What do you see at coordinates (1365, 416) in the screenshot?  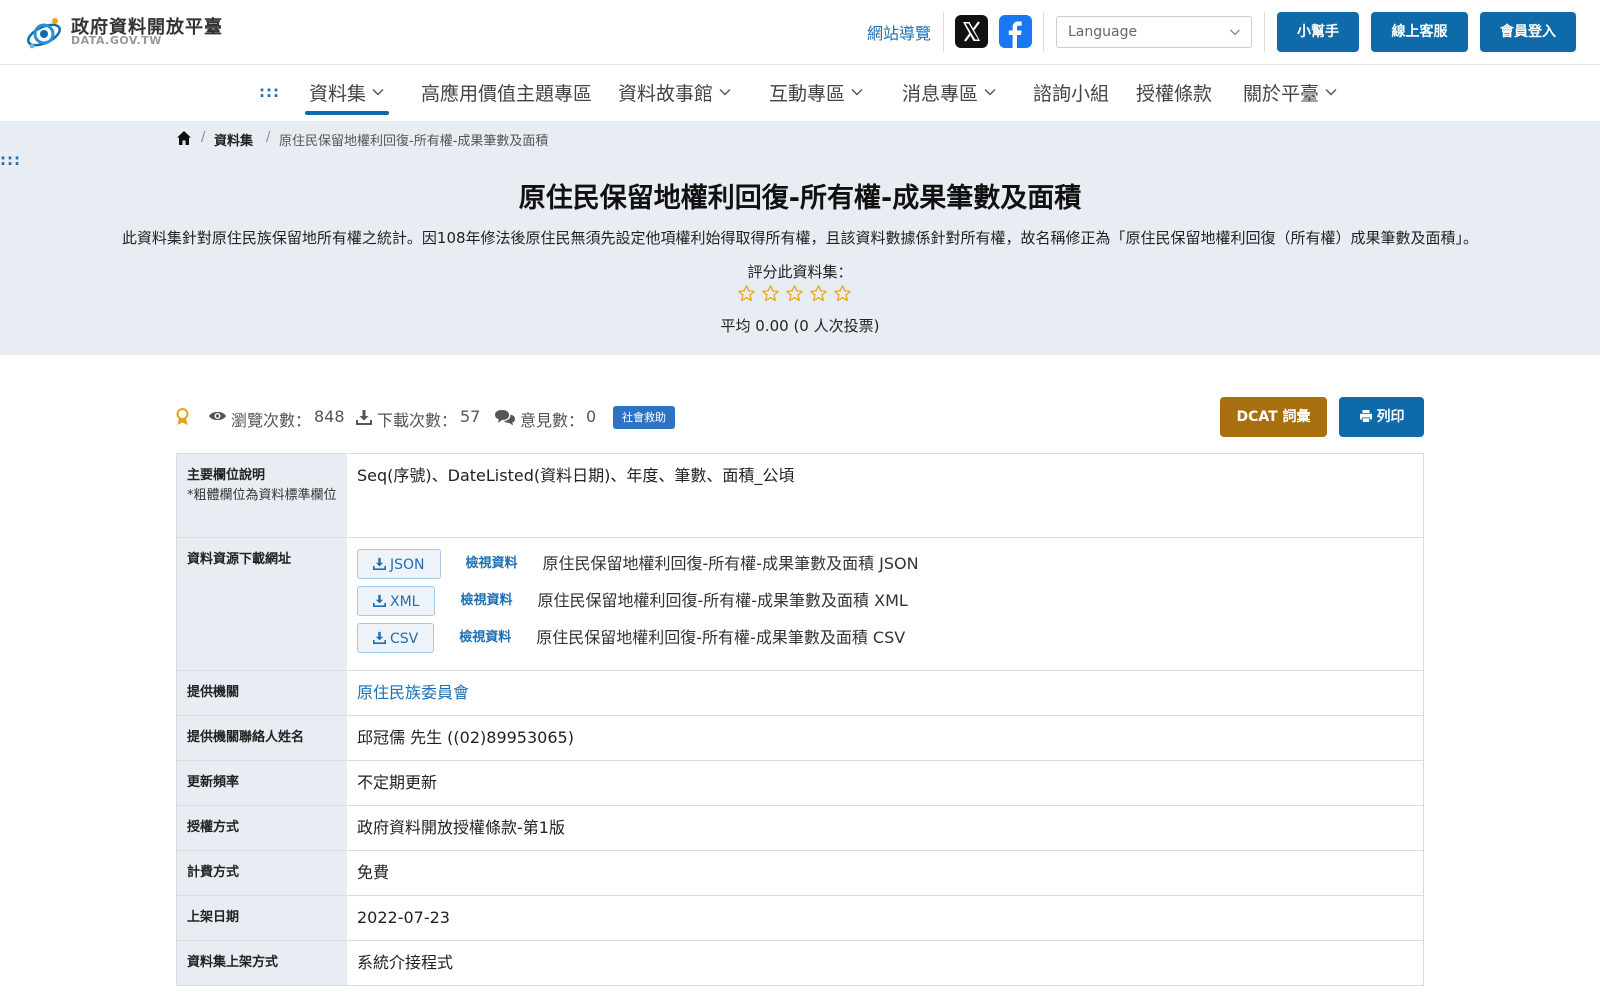 I see `printer-icon` at bounding box center [1365, 416].